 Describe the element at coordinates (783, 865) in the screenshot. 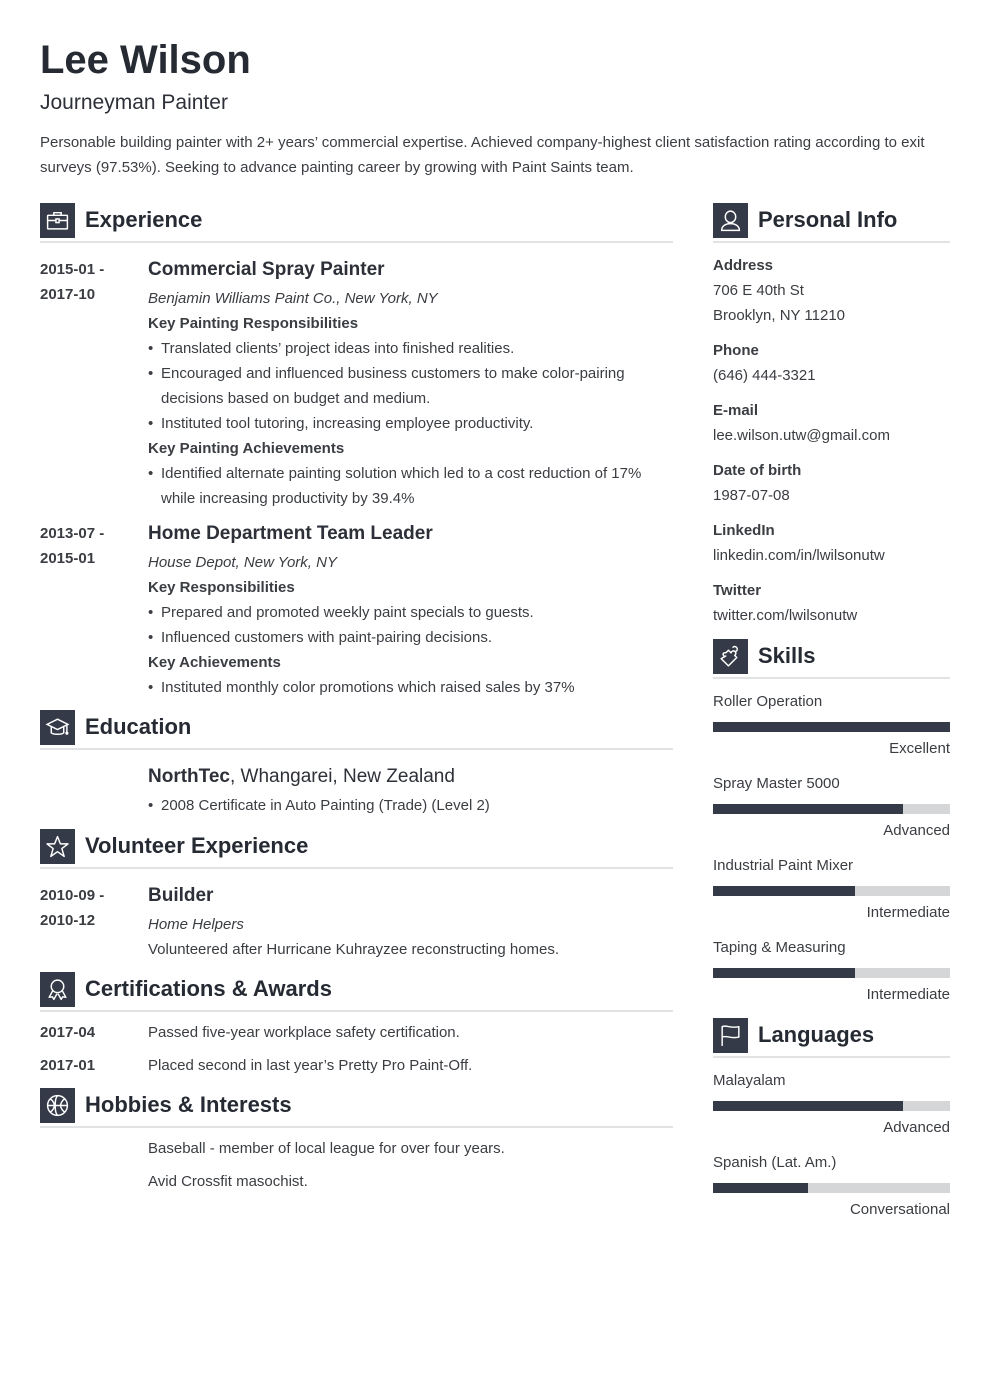

I see `skill-name: Industrial Paint Mixer` at that location.